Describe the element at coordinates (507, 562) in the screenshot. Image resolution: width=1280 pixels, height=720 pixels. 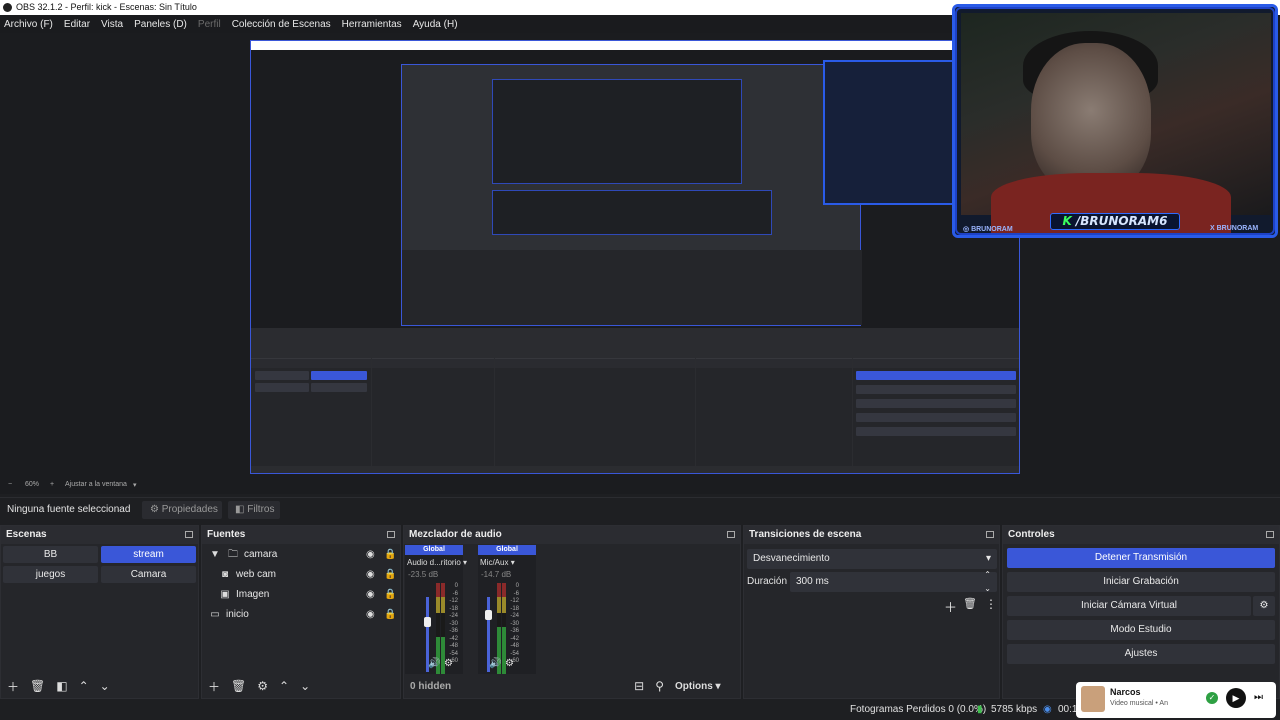
I see `channel-name-select: Mic/Aux ▾` at that location.